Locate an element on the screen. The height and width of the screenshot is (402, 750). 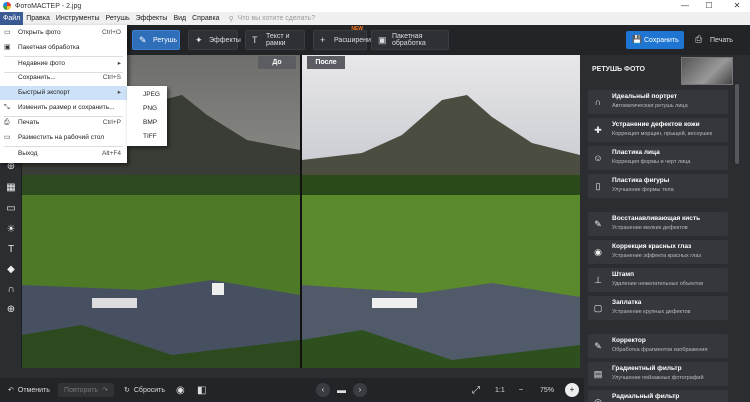
menu-item-print: ⎙ Печать Ctrl+P is located at coordinates (63, 123).